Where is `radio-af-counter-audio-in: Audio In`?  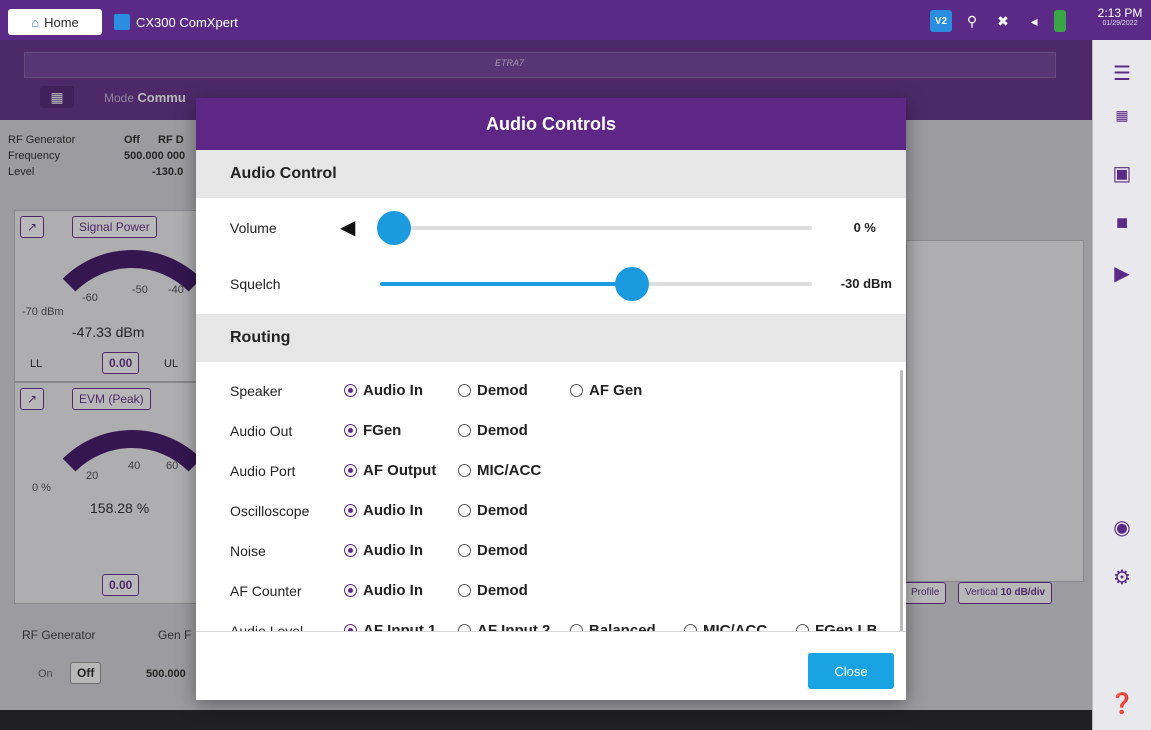 radio-af-counter-audio-in: Audio In is located at coordinates (383, 590).